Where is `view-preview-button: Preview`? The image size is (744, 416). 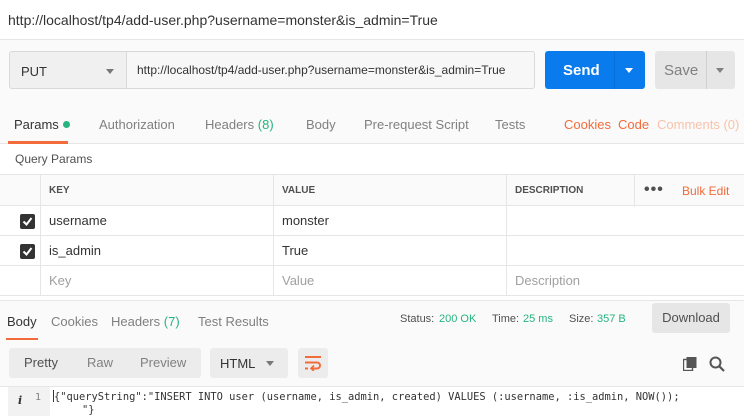
view-preview-button: Preview is located at coordinates (163, 363).